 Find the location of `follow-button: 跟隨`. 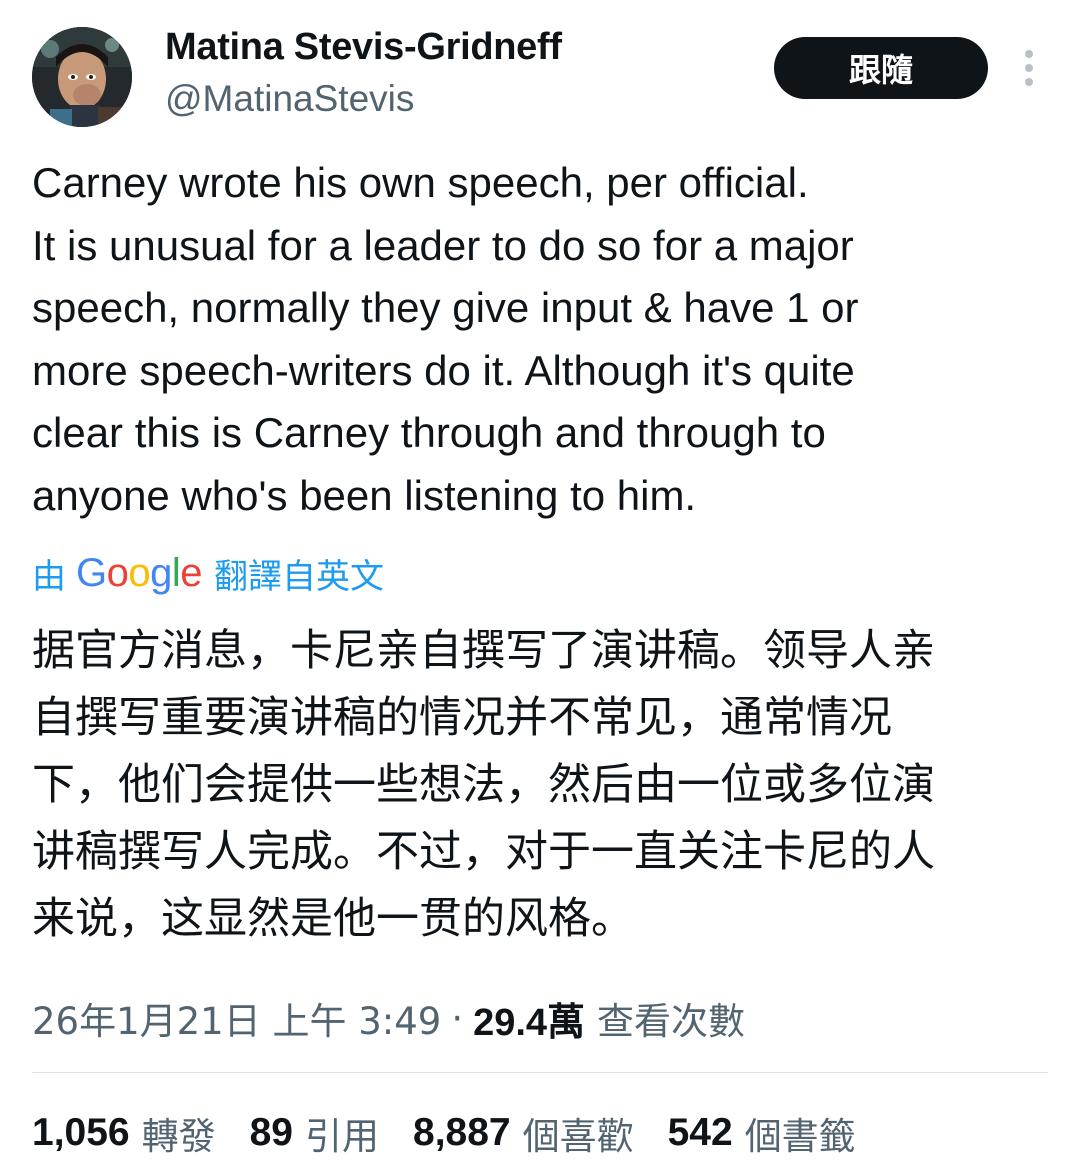

follow-button: 跟隨 is located at coordinates (881, 68).